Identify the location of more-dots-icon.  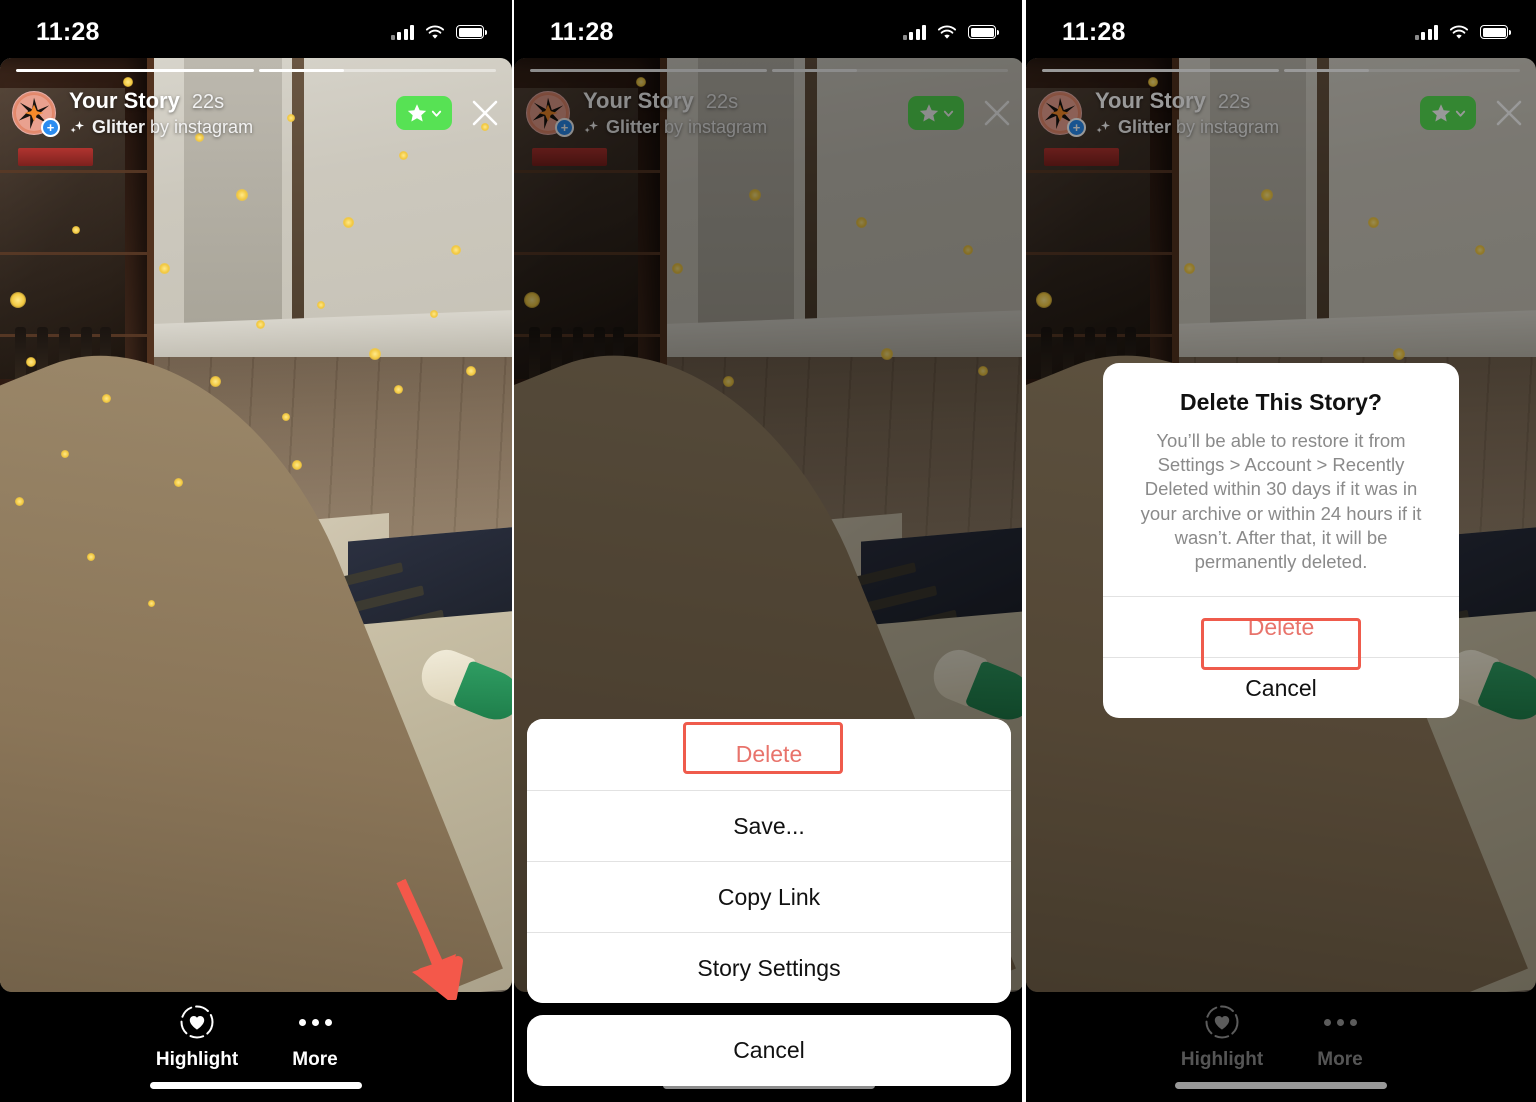
(315, 1022).